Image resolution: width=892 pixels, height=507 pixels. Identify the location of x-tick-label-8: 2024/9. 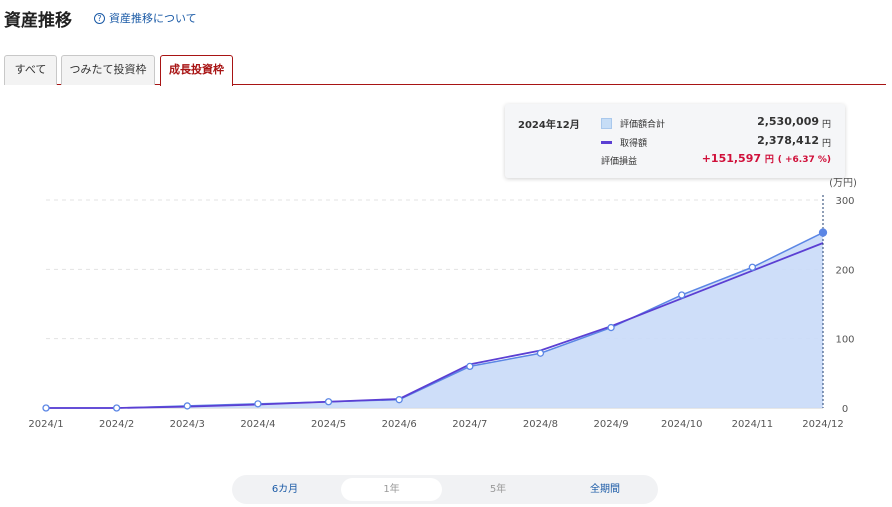
(610, 424).